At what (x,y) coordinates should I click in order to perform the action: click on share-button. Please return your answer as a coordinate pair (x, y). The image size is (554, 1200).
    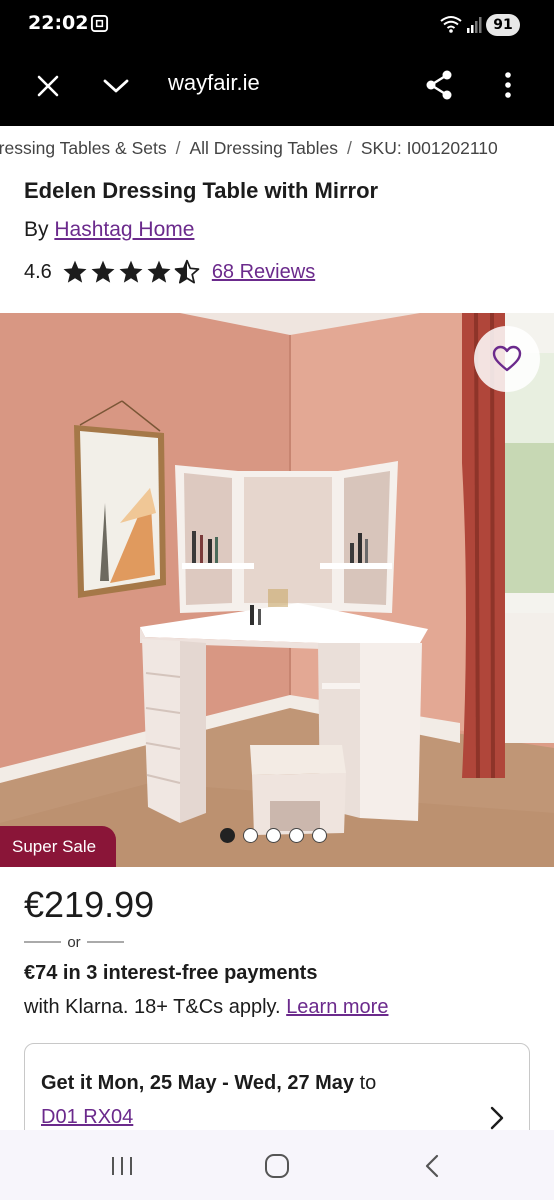
    Looking at the image, I should click on (439, 85).